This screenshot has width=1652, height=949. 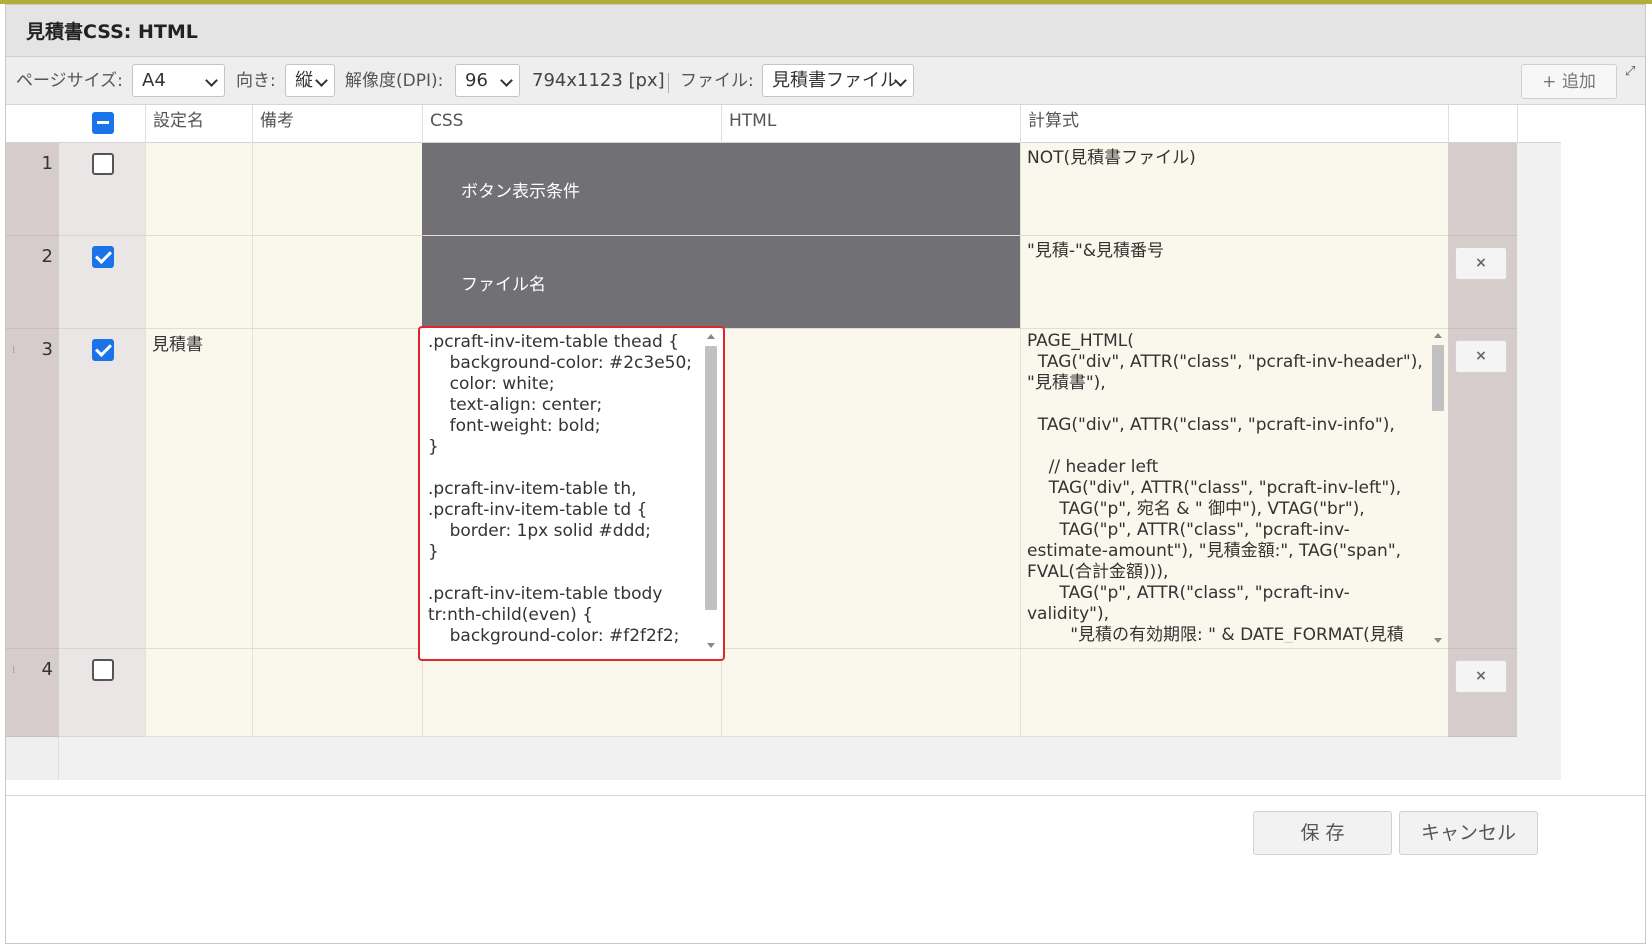 What do you see at coordinates (668, 83) in the screenshot?
I see `toolbar-divider` at bounding box center [668, 83].